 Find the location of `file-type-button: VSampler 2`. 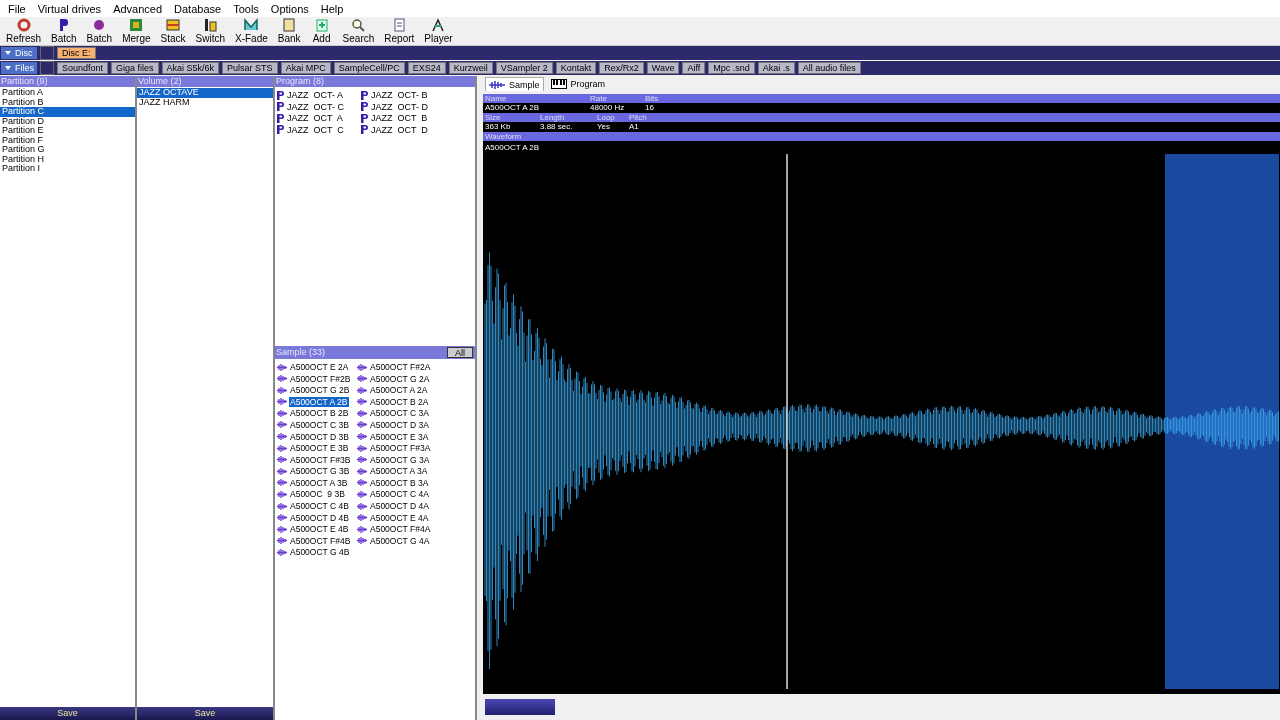

file-type-button: VSampler 2 is located at coordinates (524, 68).